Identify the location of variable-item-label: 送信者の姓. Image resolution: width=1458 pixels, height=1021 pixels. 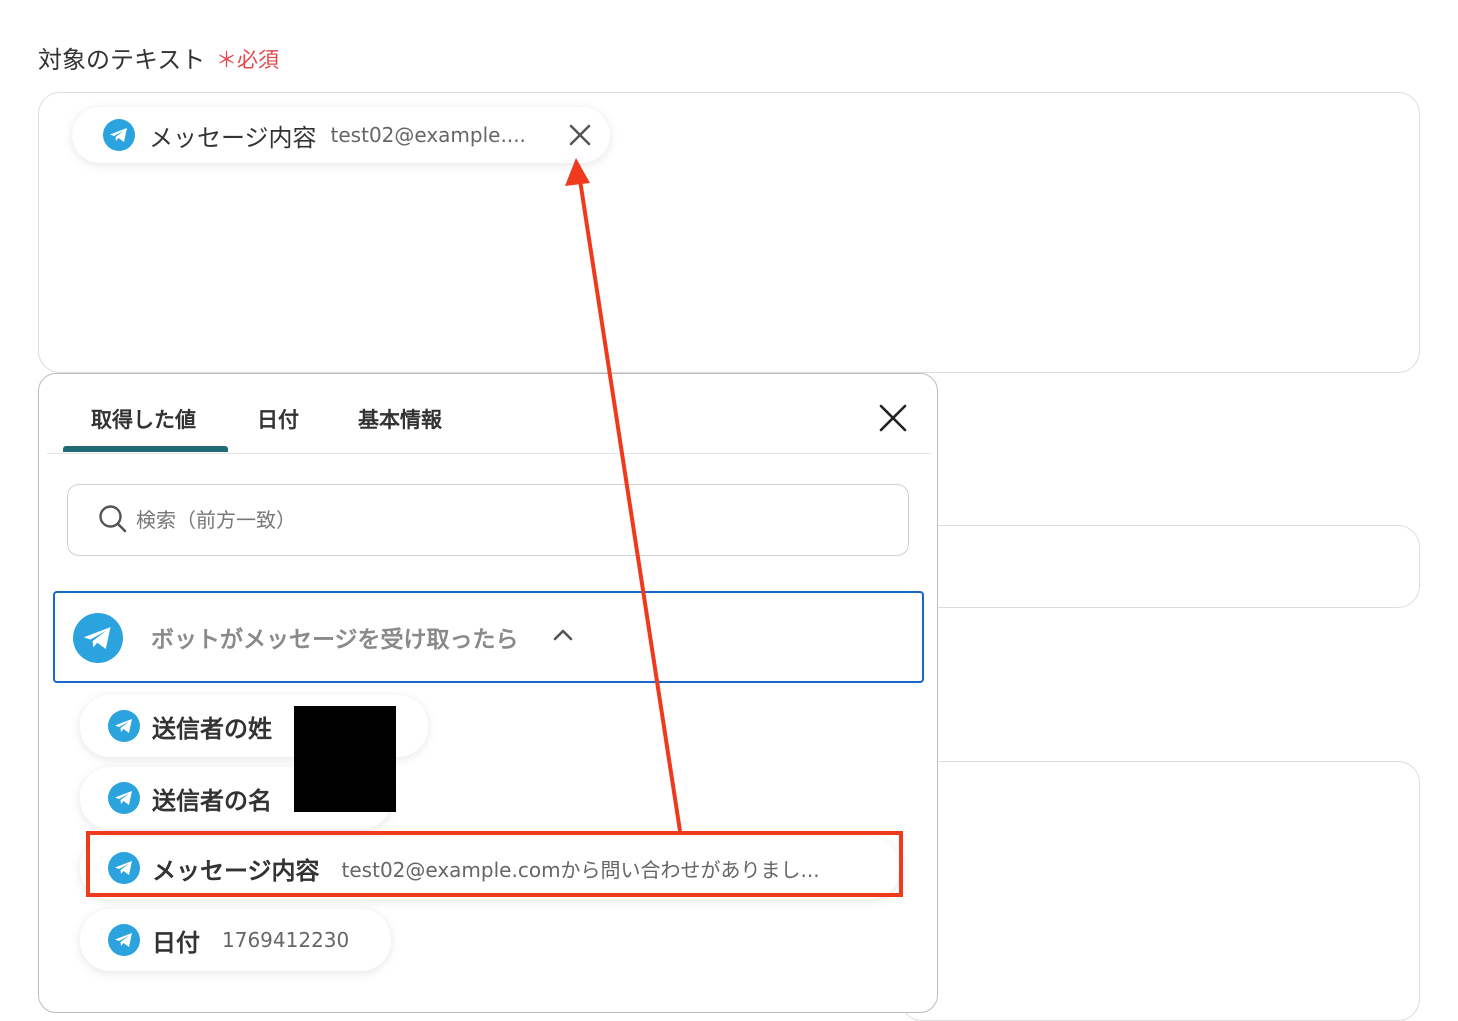
(212, 728).